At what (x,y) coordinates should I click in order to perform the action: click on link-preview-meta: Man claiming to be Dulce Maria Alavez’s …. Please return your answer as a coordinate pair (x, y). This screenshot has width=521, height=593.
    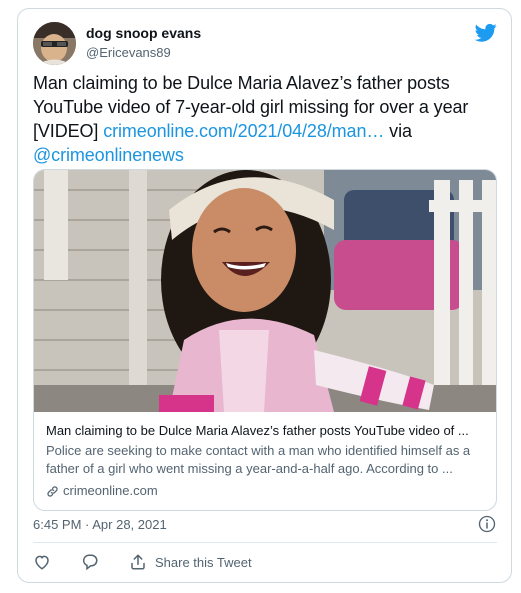
    Looking at the image, I should click on (266, 461).